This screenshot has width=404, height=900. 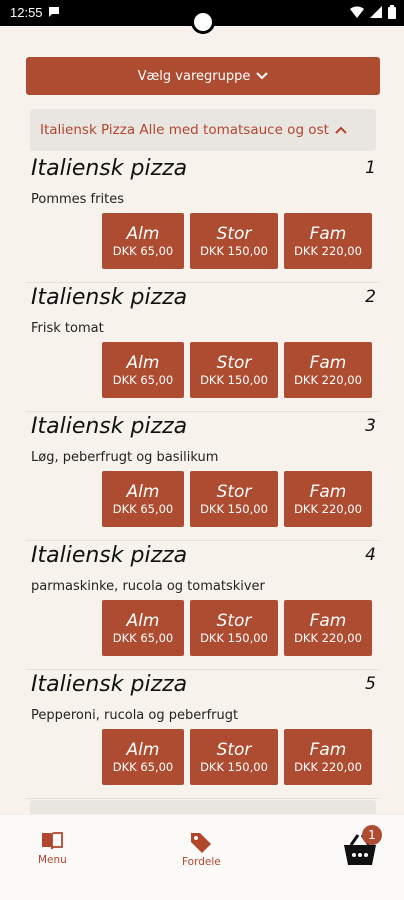 I want to click on bottom-navigation: Menu Fordele 1, so click(x=202, y=857).